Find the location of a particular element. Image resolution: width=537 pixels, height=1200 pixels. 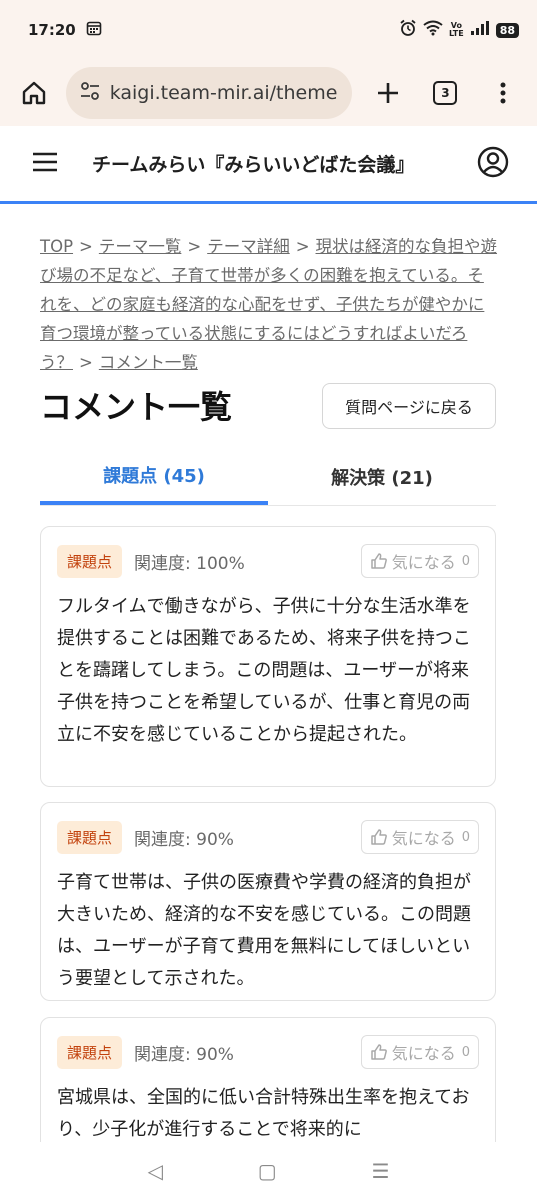

tab-bar: 課題点 (45) 解決策 (21) is located at coordinates (268, 477).